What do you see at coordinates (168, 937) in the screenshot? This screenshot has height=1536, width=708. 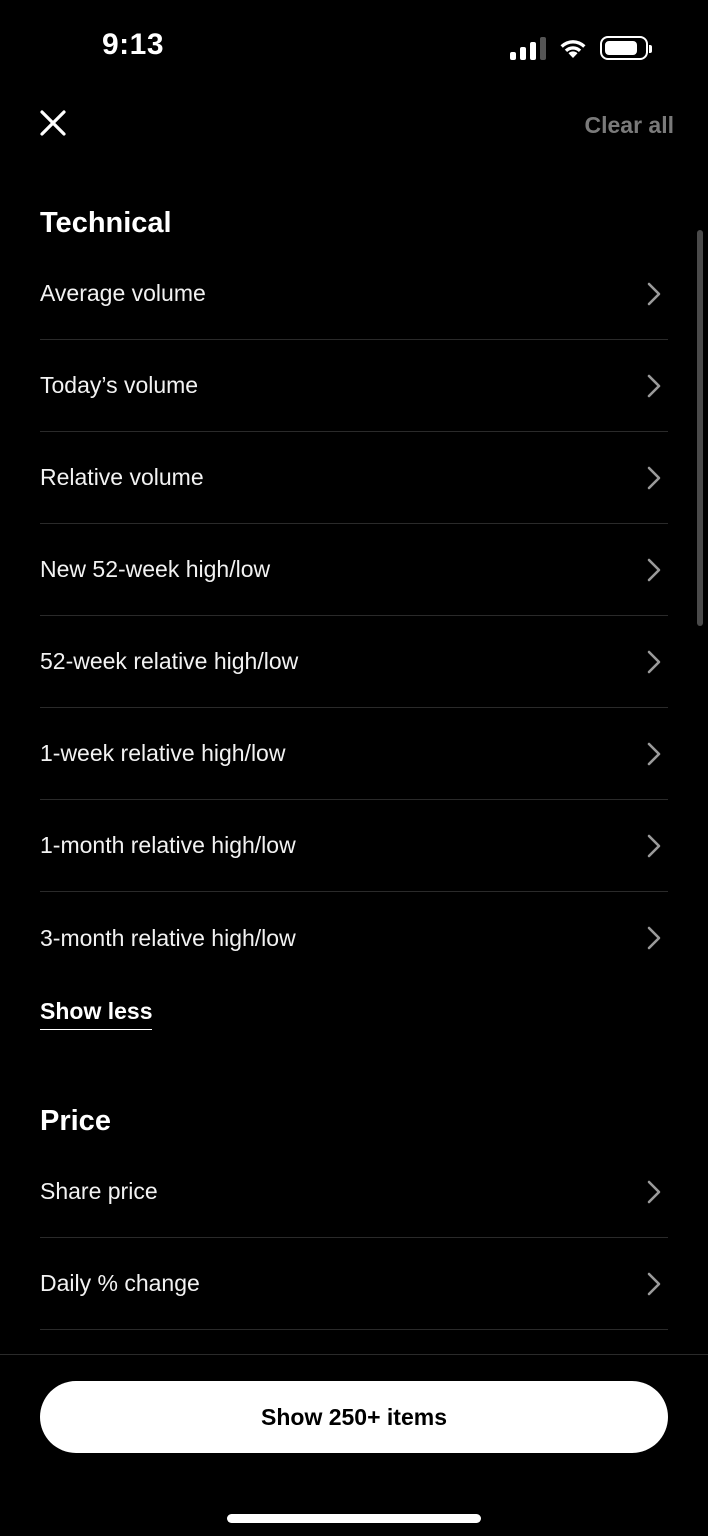 I see `filter-row-label: 3-month relative high/low` at bounding box center [168, 937].